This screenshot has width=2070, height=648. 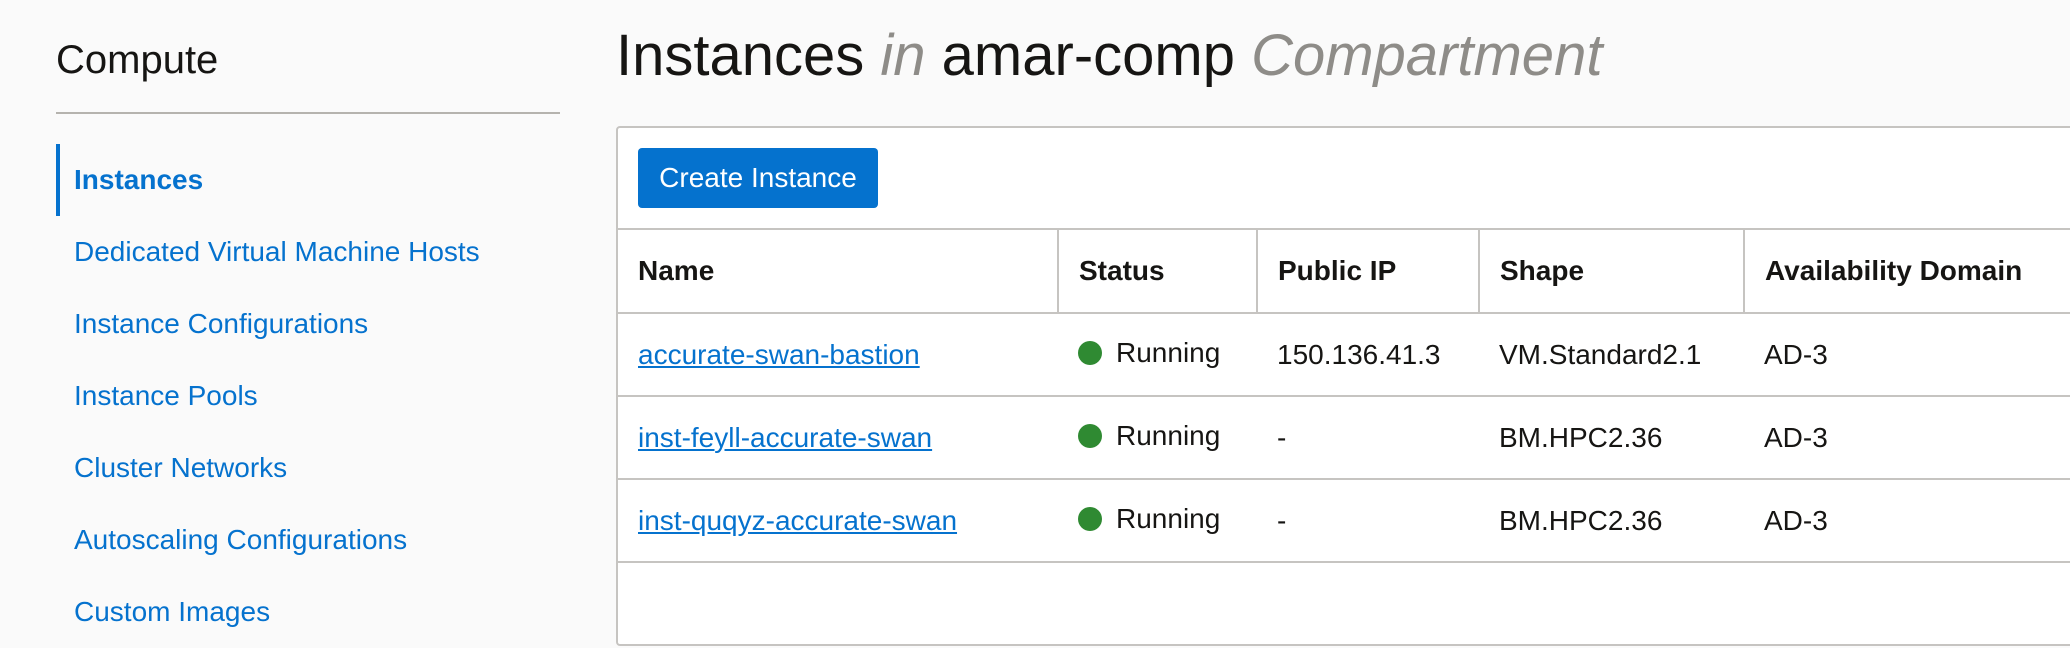 What do you see at coordinates (137, 60) in the screenshot?
I see `sidebar-title: Compute` at bounding box center [137, 60].